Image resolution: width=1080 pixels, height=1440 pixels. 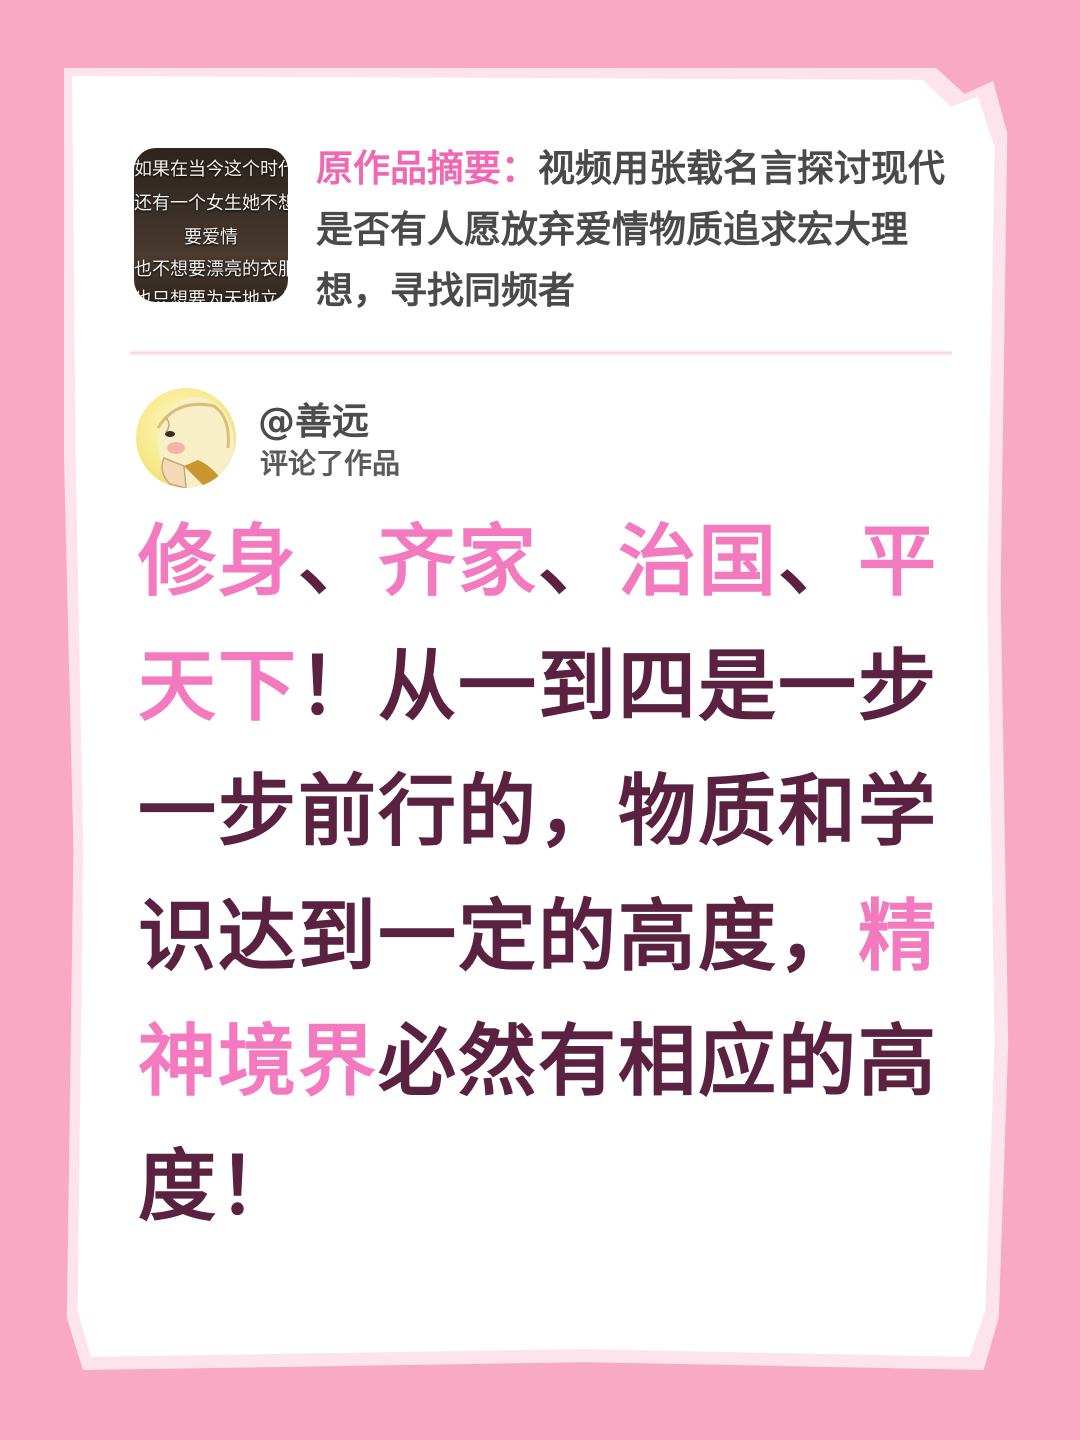 I want to click on thumbnail-caption-line: 也不想要漂亮的衣服, so click(x=211, y=269).